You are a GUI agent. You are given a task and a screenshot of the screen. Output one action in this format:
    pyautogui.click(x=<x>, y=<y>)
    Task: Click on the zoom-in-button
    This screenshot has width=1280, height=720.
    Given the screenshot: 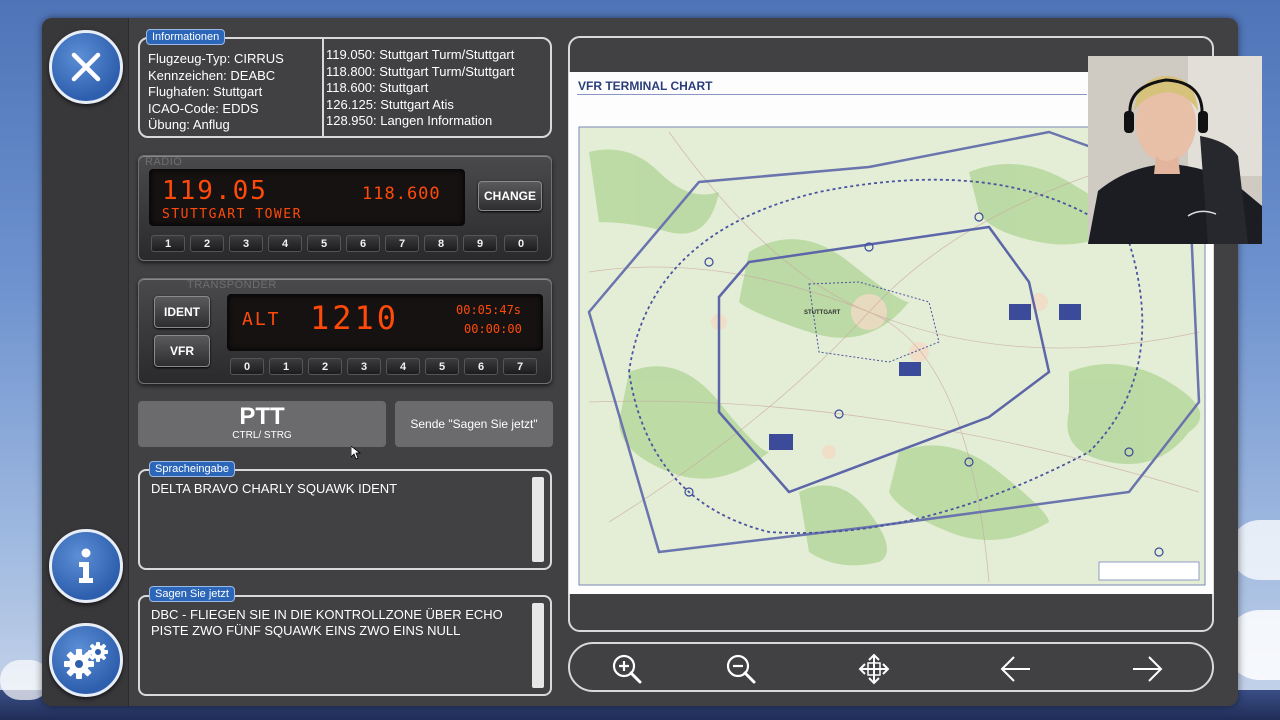 What is the action you would take?
    pyautogui.click(x=627, y=669)
    